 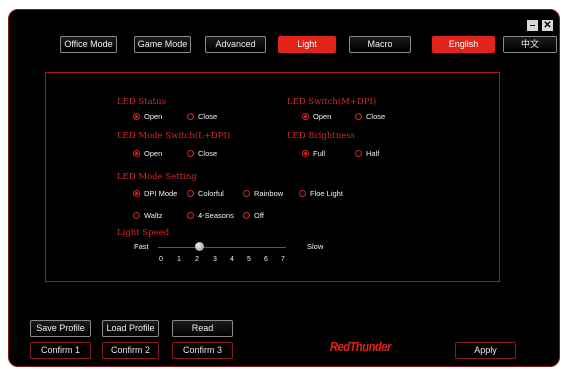 I want to click on mode-colorful-radio: Colorful, so click(x=205, y=193).